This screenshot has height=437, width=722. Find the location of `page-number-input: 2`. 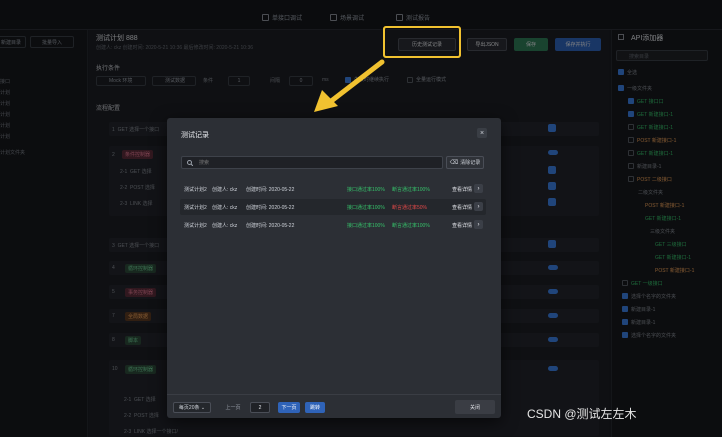

page-number-input: 2 is located at coordinates (260, 407).